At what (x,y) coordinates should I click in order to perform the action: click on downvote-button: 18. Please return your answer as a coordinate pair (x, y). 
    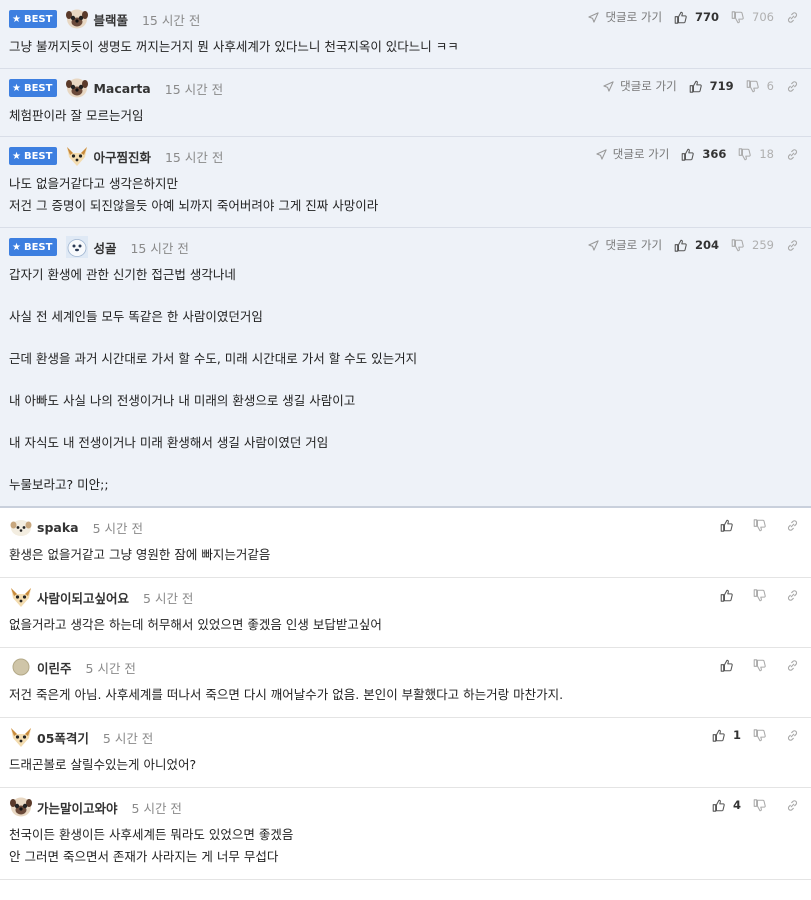
    Looking at the image, I should click on (756, 154).